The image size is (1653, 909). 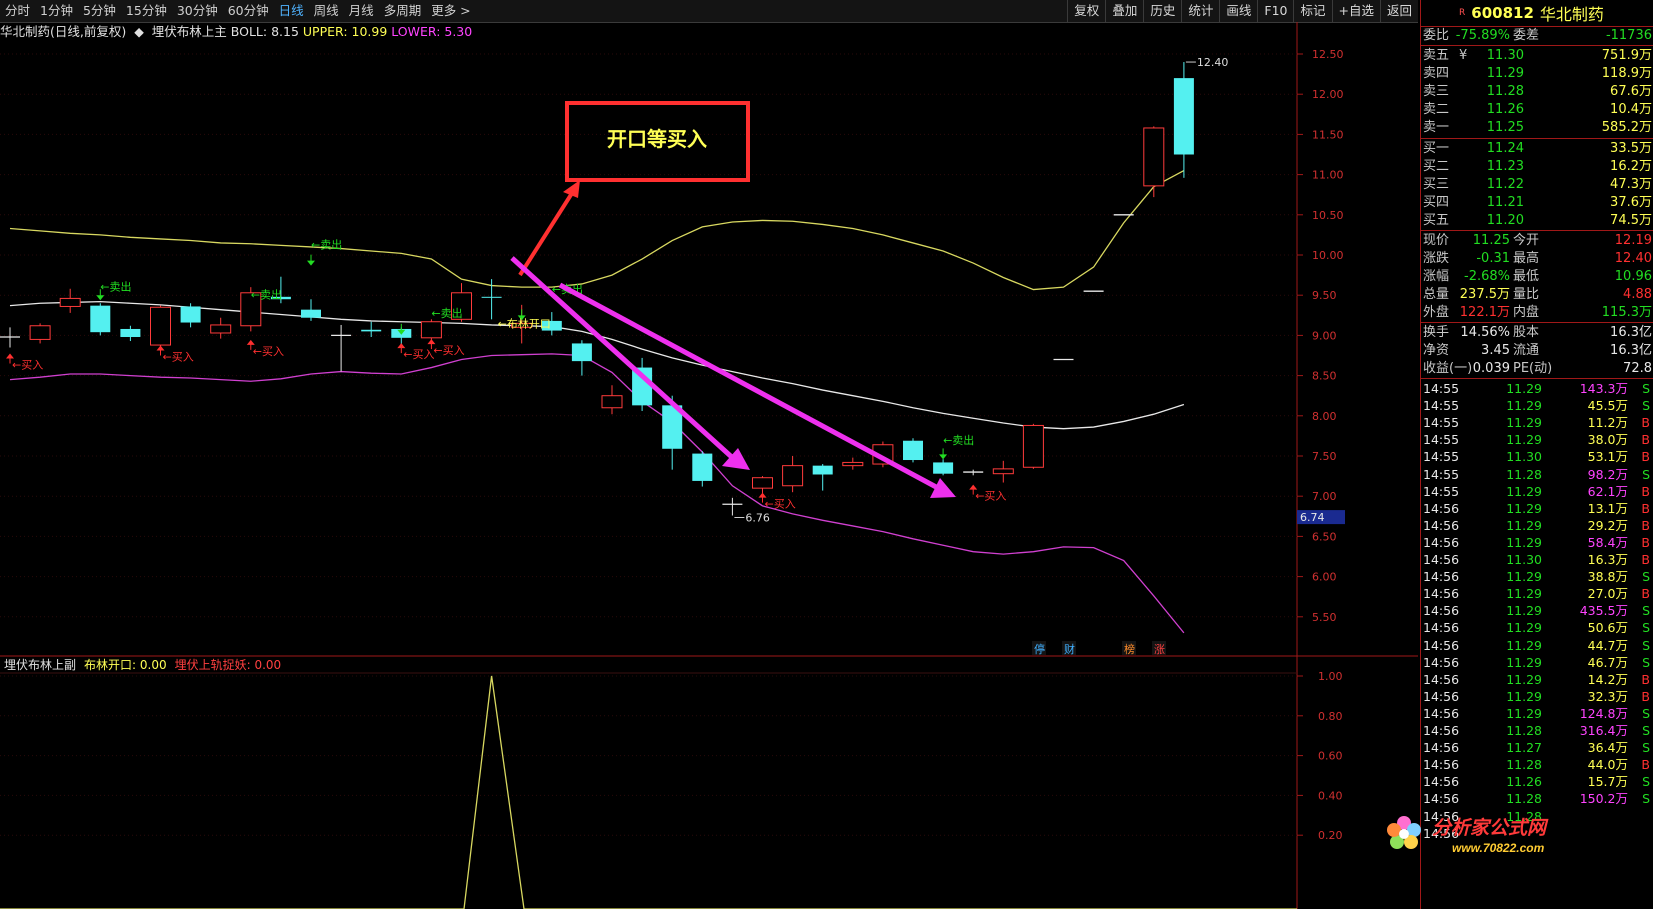 I want to click on bid-row: 买四 11.21 37.6万, so click(x=1537, y=203).